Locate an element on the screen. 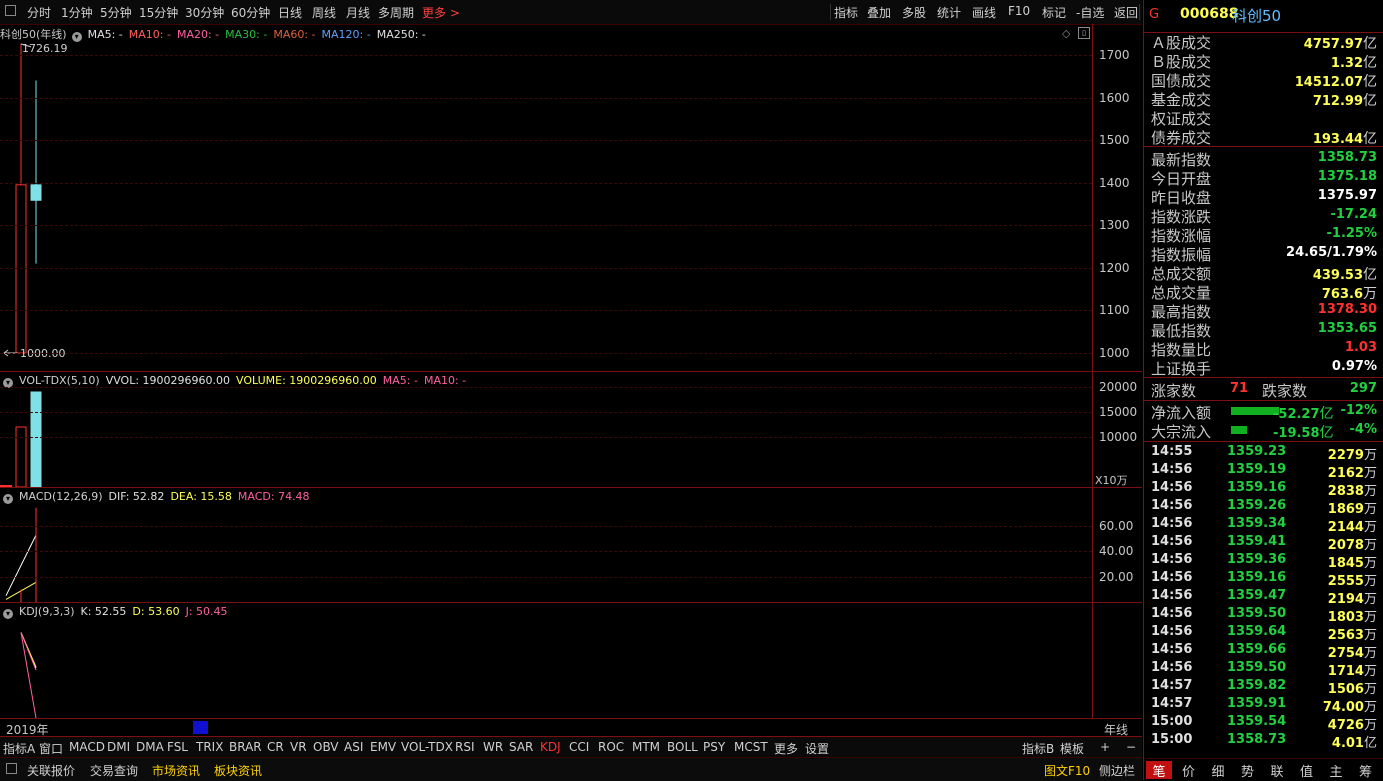 This screenshot has width=1383, height=781. indicator-tab: WR is located at coordinates (493, 747).